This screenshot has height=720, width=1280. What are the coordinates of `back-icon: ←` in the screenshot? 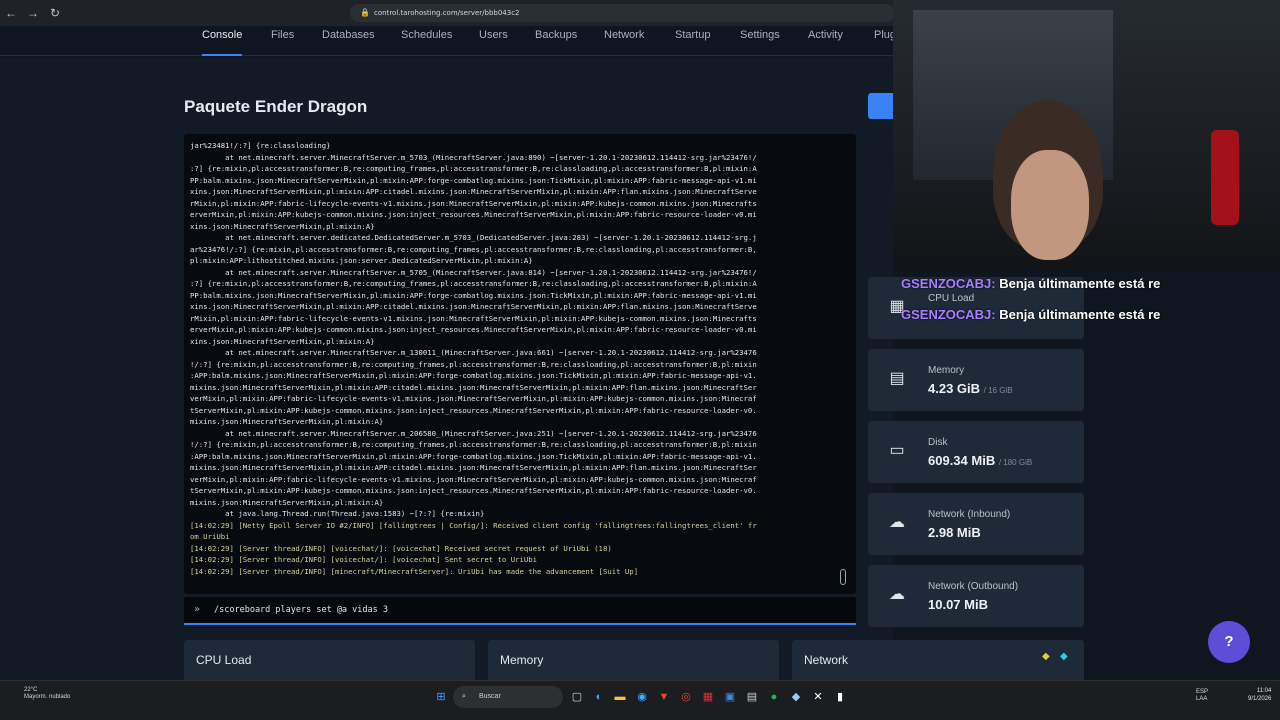 It's located at (11, 13).